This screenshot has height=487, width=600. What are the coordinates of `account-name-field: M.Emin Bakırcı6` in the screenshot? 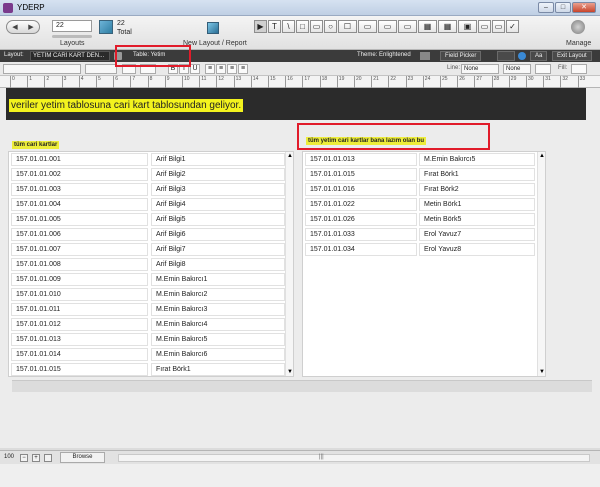 It's located at (218, 354).